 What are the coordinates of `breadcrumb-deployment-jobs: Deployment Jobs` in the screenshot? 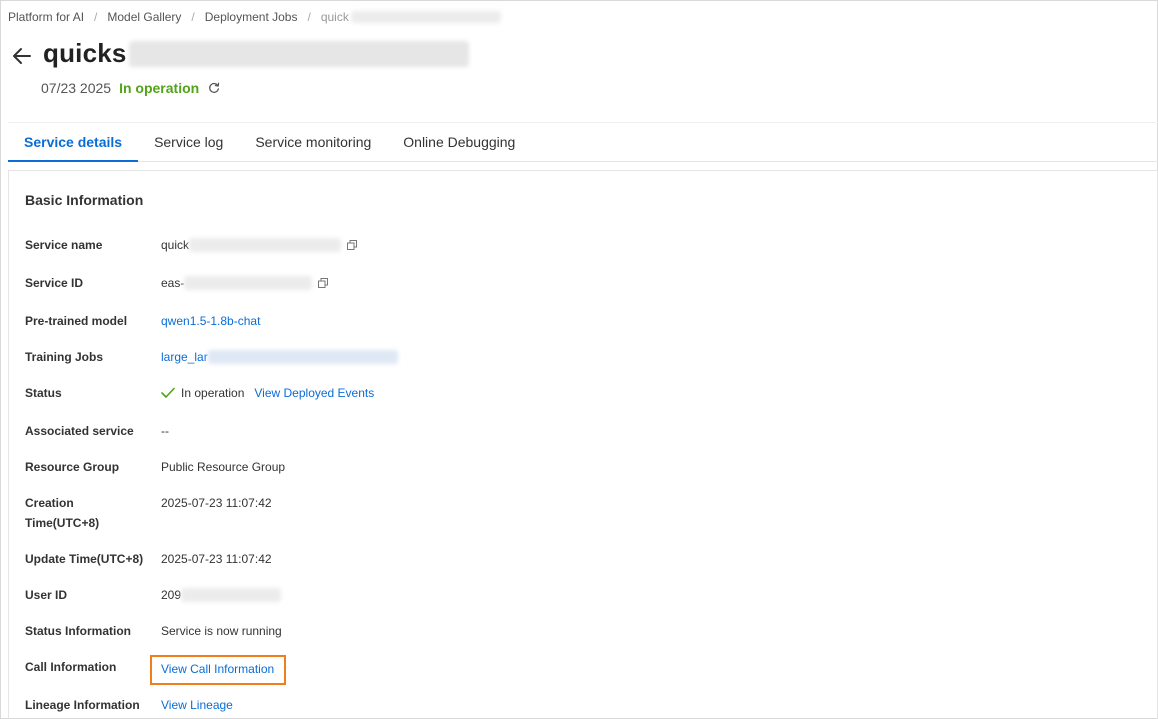 It's located at (251, 17).